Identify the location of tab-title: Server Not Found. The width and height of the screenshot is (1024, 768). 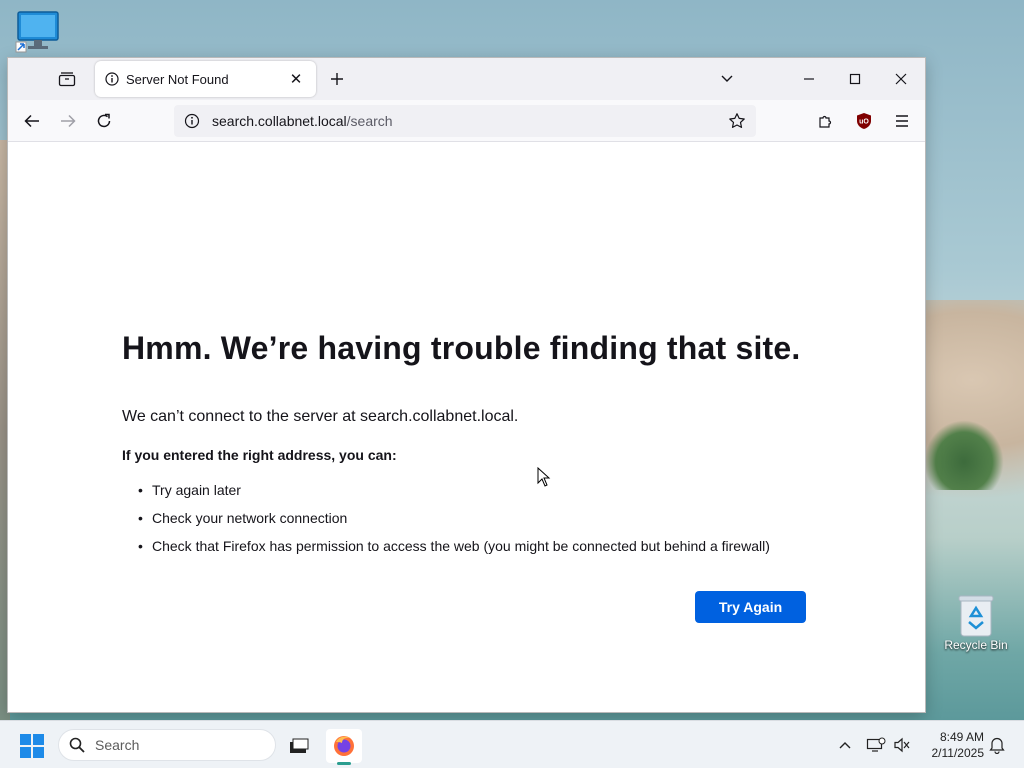
(177, 79).